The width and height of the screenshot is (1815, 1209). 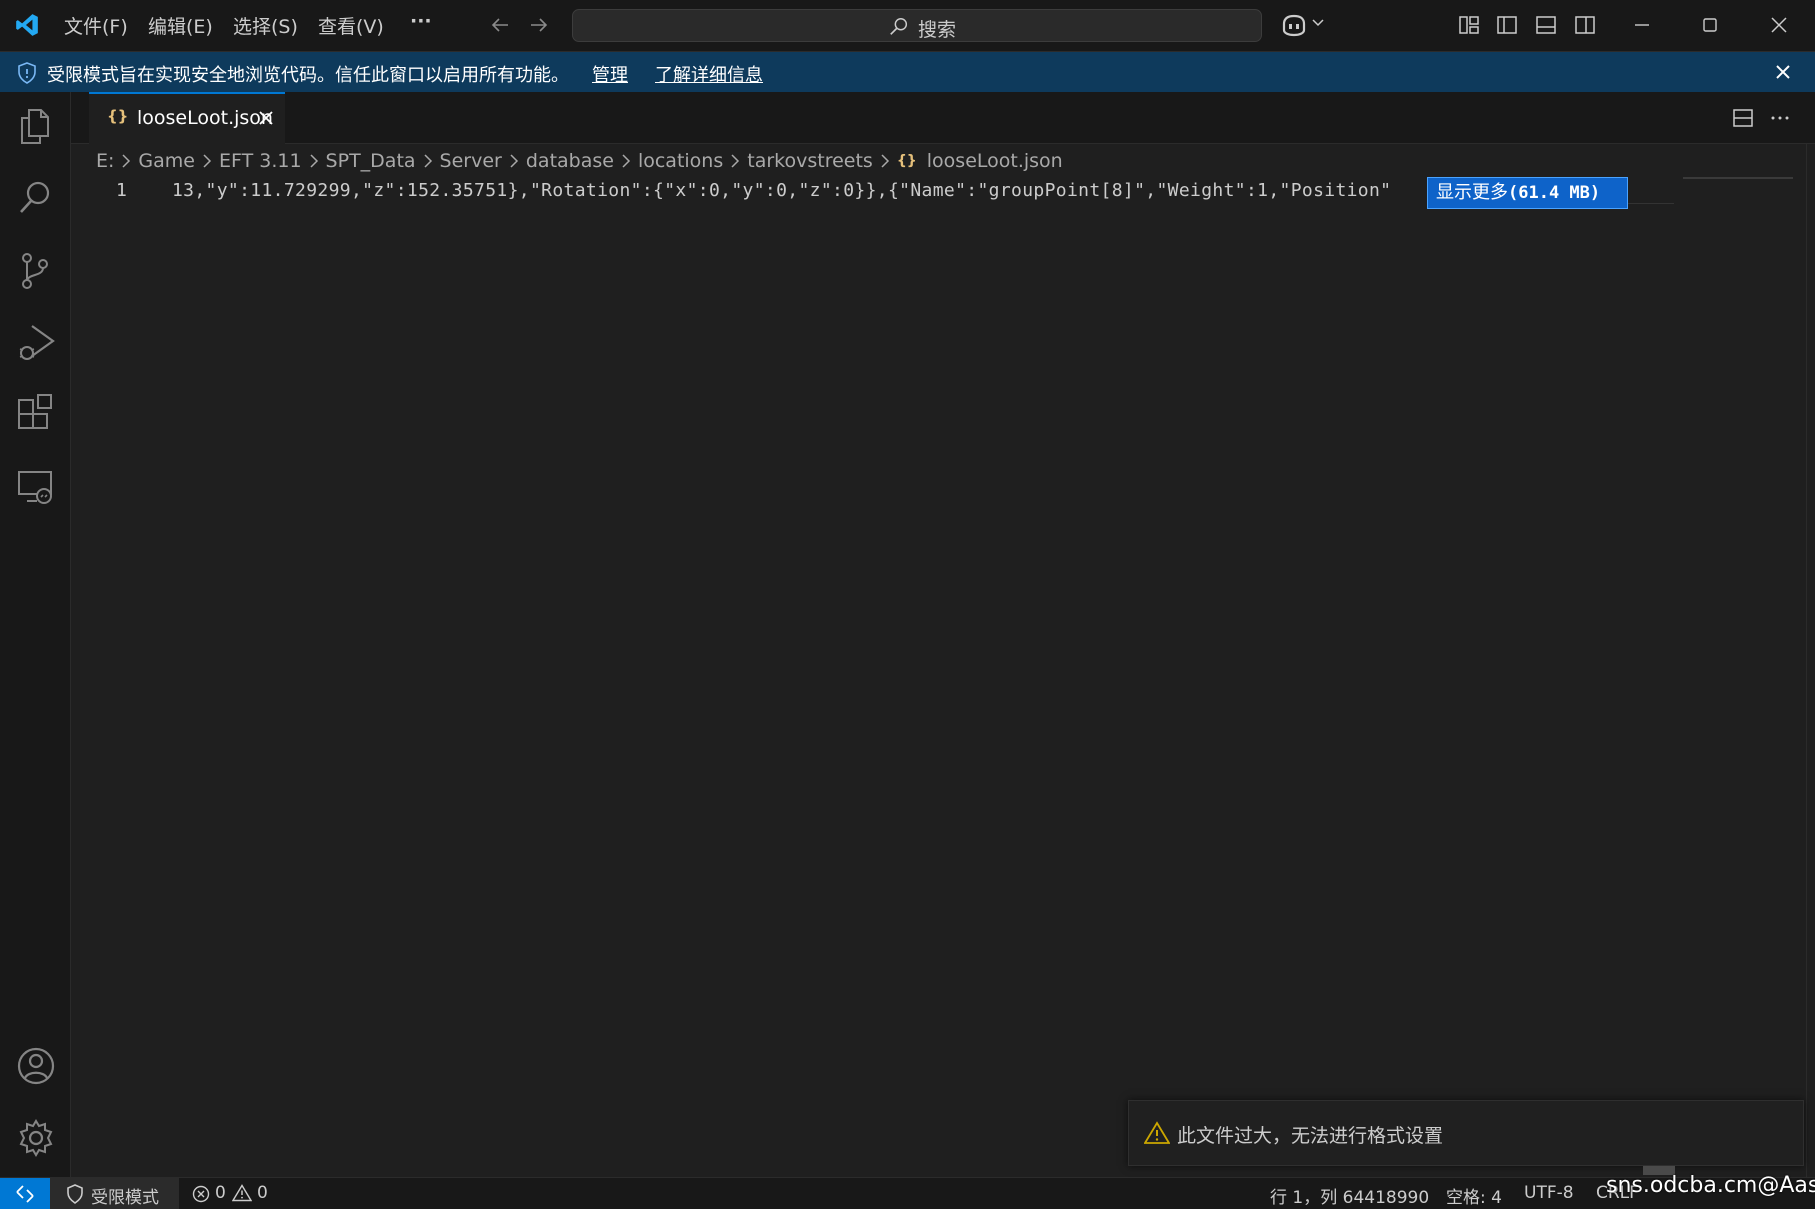 What do you see at coordinates (421, 21) in the screenshot?
I see `menu-more-button: ···` at bounding box center [421, 21].